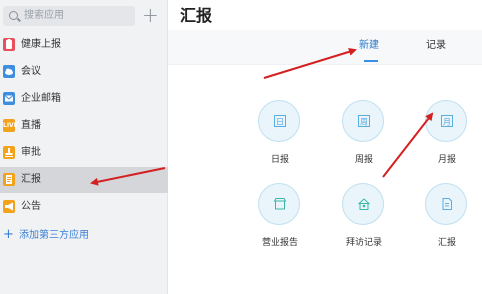 The height and width of the screenshot is (294, 482). I want to click on app-report: 汇报, so click(447, 219).